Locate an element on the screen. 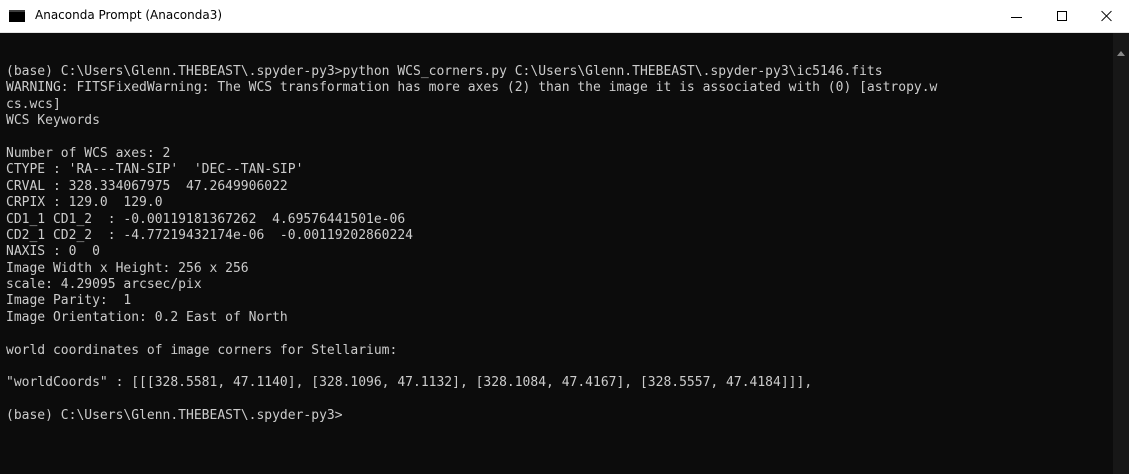 This screenshot has height=474, width=1129. console-line: NAXIS : 0 0 is located at coordinates (53, 252).